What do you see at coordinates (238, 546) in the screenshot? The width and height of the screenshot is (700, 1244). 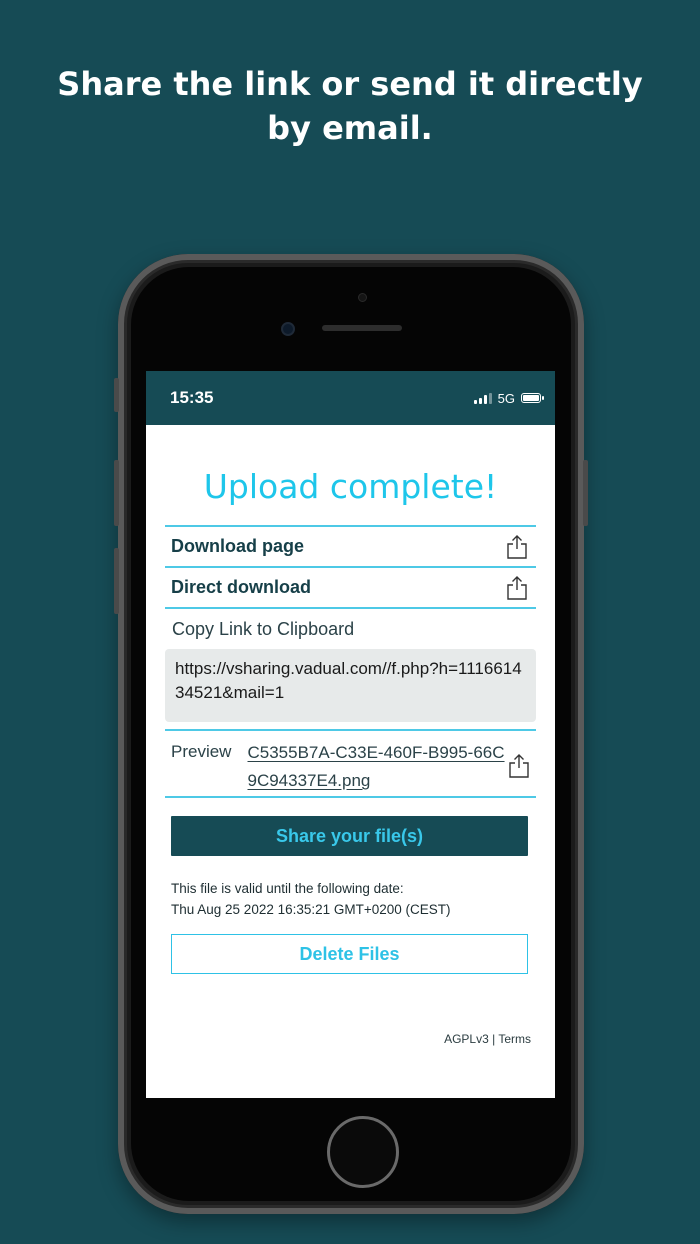 I see `download-page-label: Download page` at bounding box center [238, 546].